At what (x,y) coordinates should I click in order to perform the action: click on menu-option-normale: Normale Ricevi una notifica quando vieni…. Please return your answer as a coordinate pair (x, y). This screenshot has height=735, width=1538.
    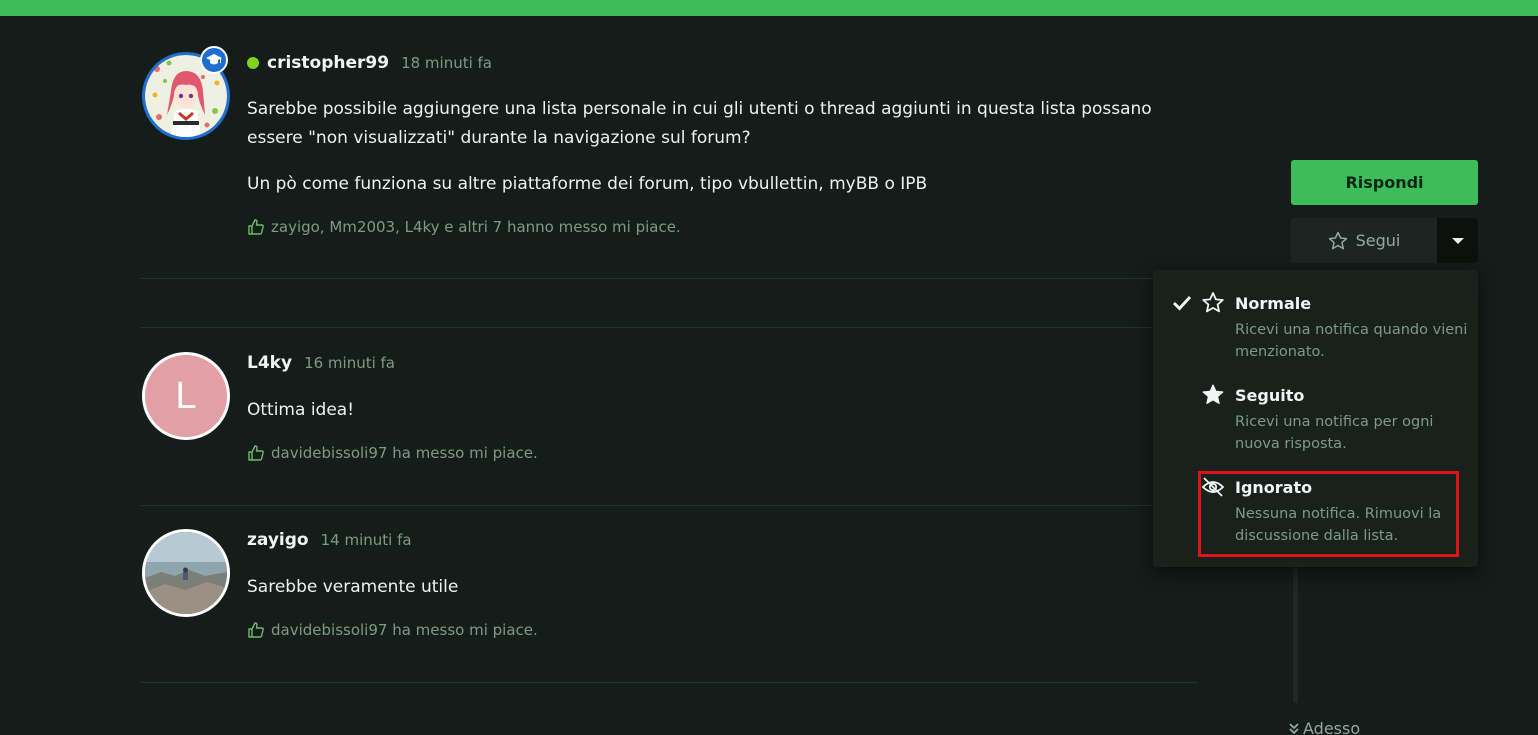
    Looking at the image, I should click on (1315, 328).